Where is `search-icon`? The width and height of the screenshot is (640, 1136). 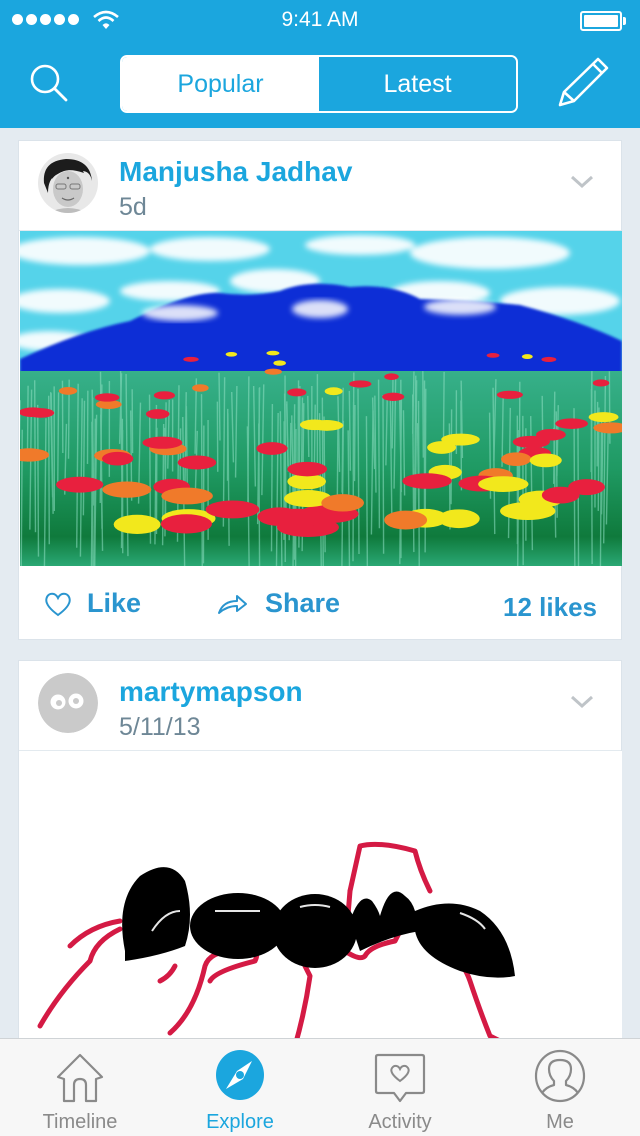 search-icon is located at coordinates (50, 84).